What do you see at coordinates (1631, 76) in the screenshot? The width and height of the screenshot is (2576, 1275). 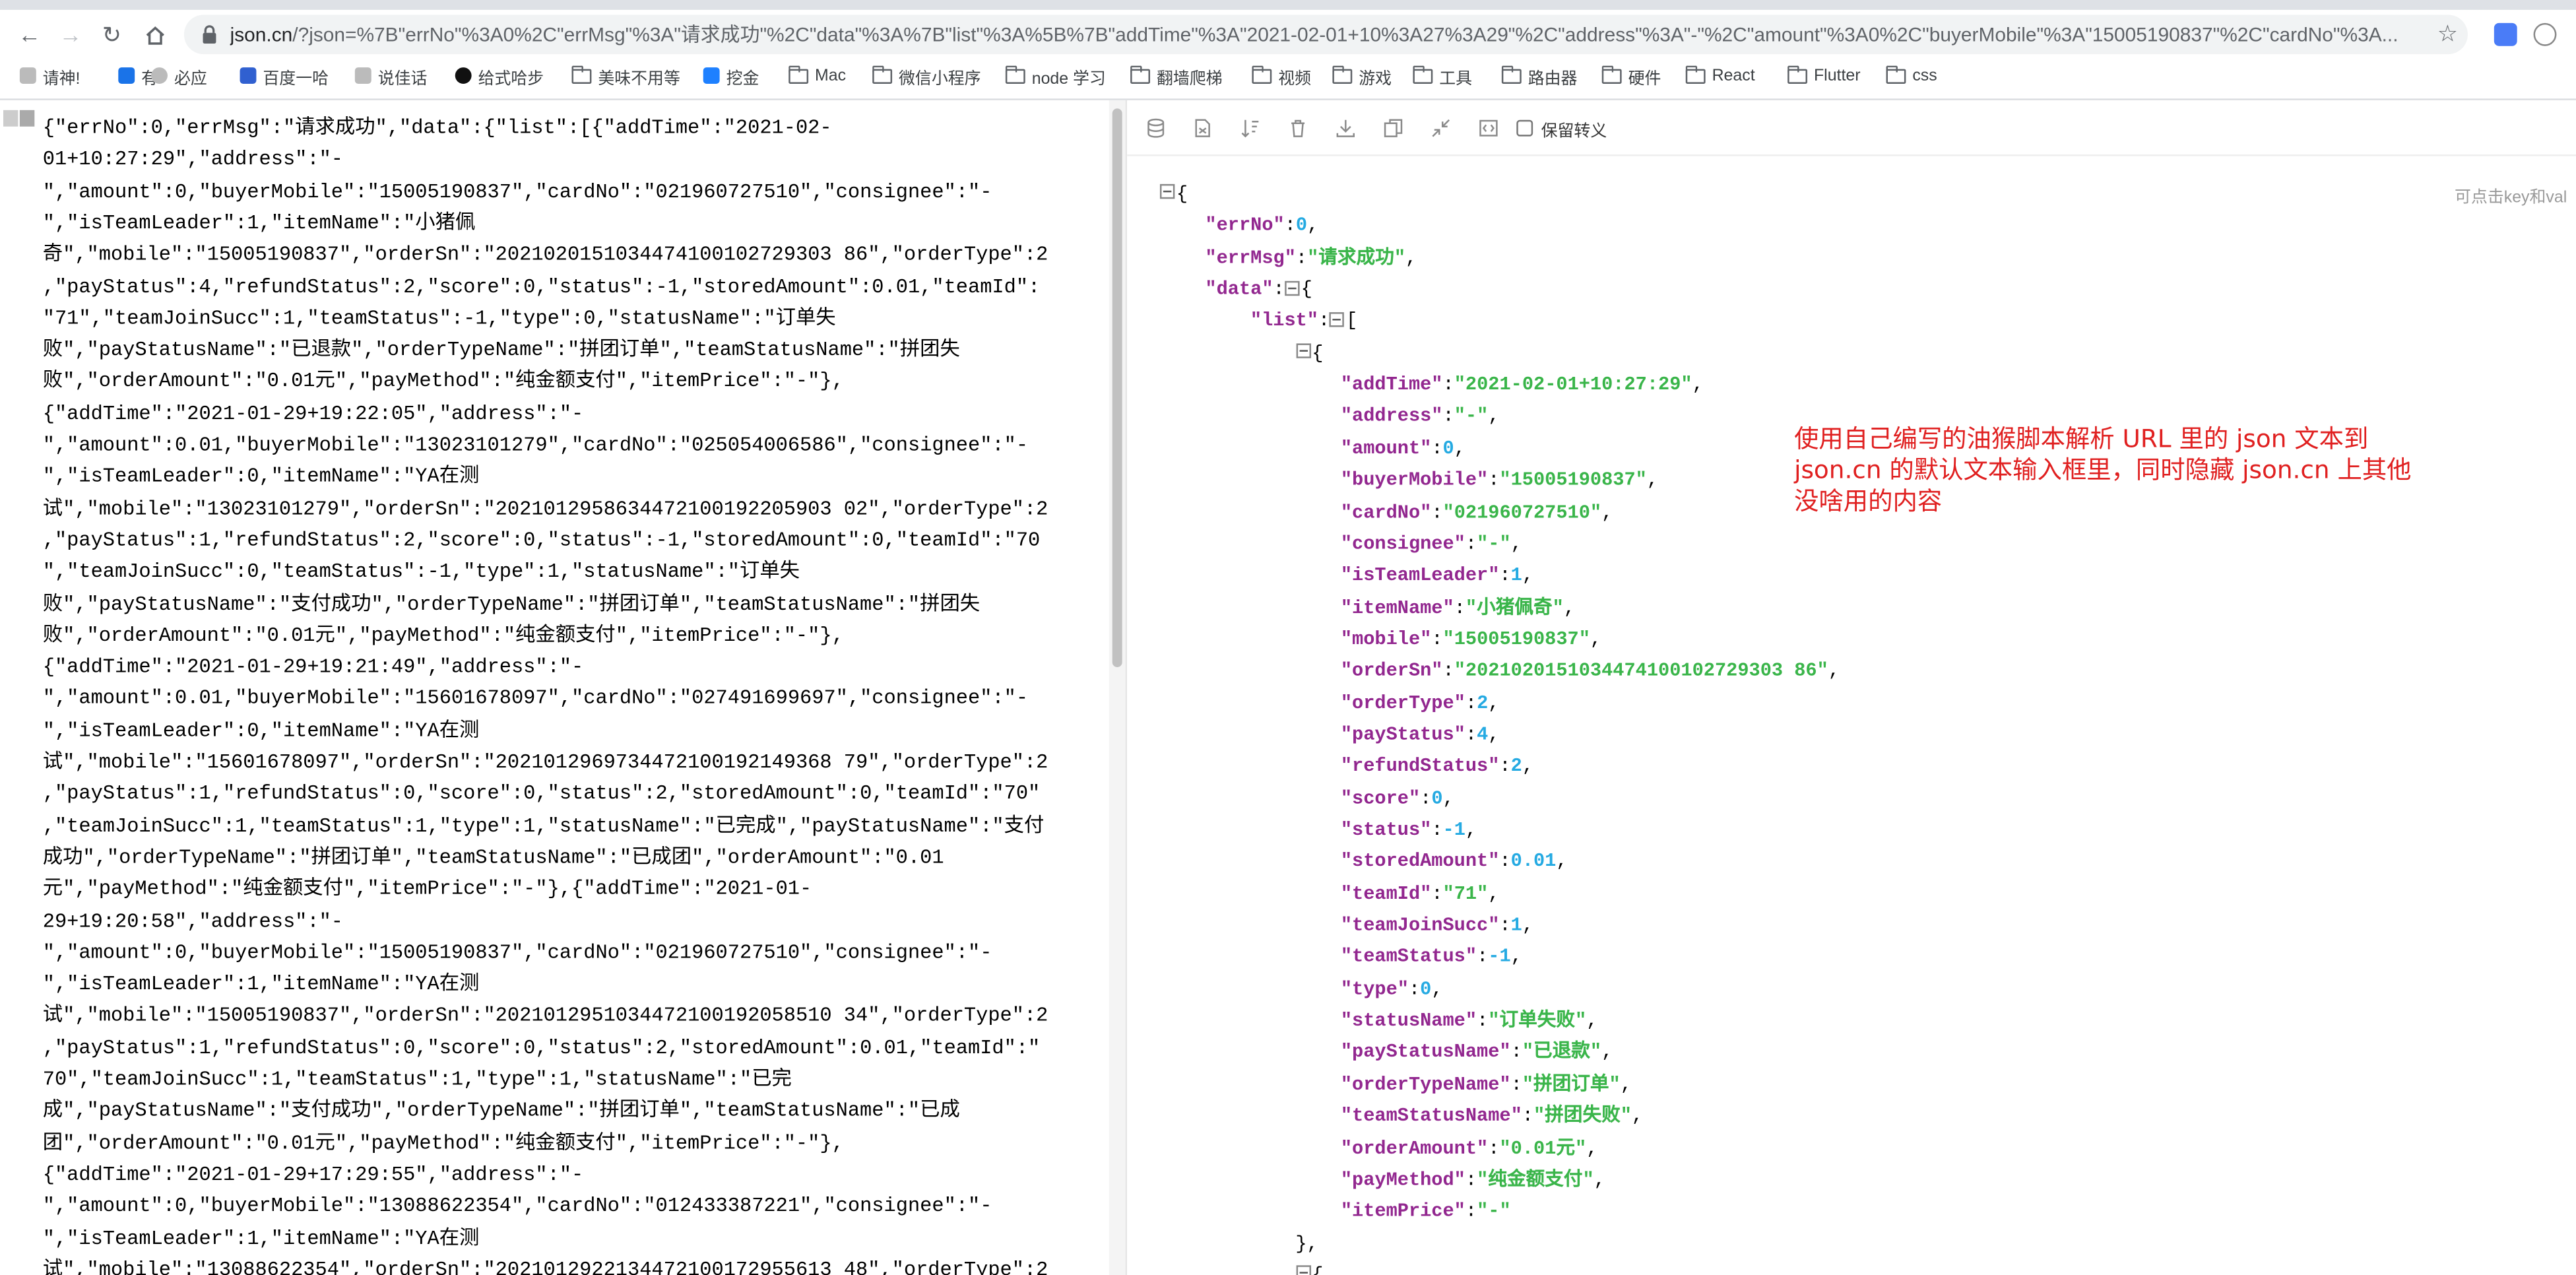 I see `bookmark-item: 硬件` at bounding box center [1631, 76].